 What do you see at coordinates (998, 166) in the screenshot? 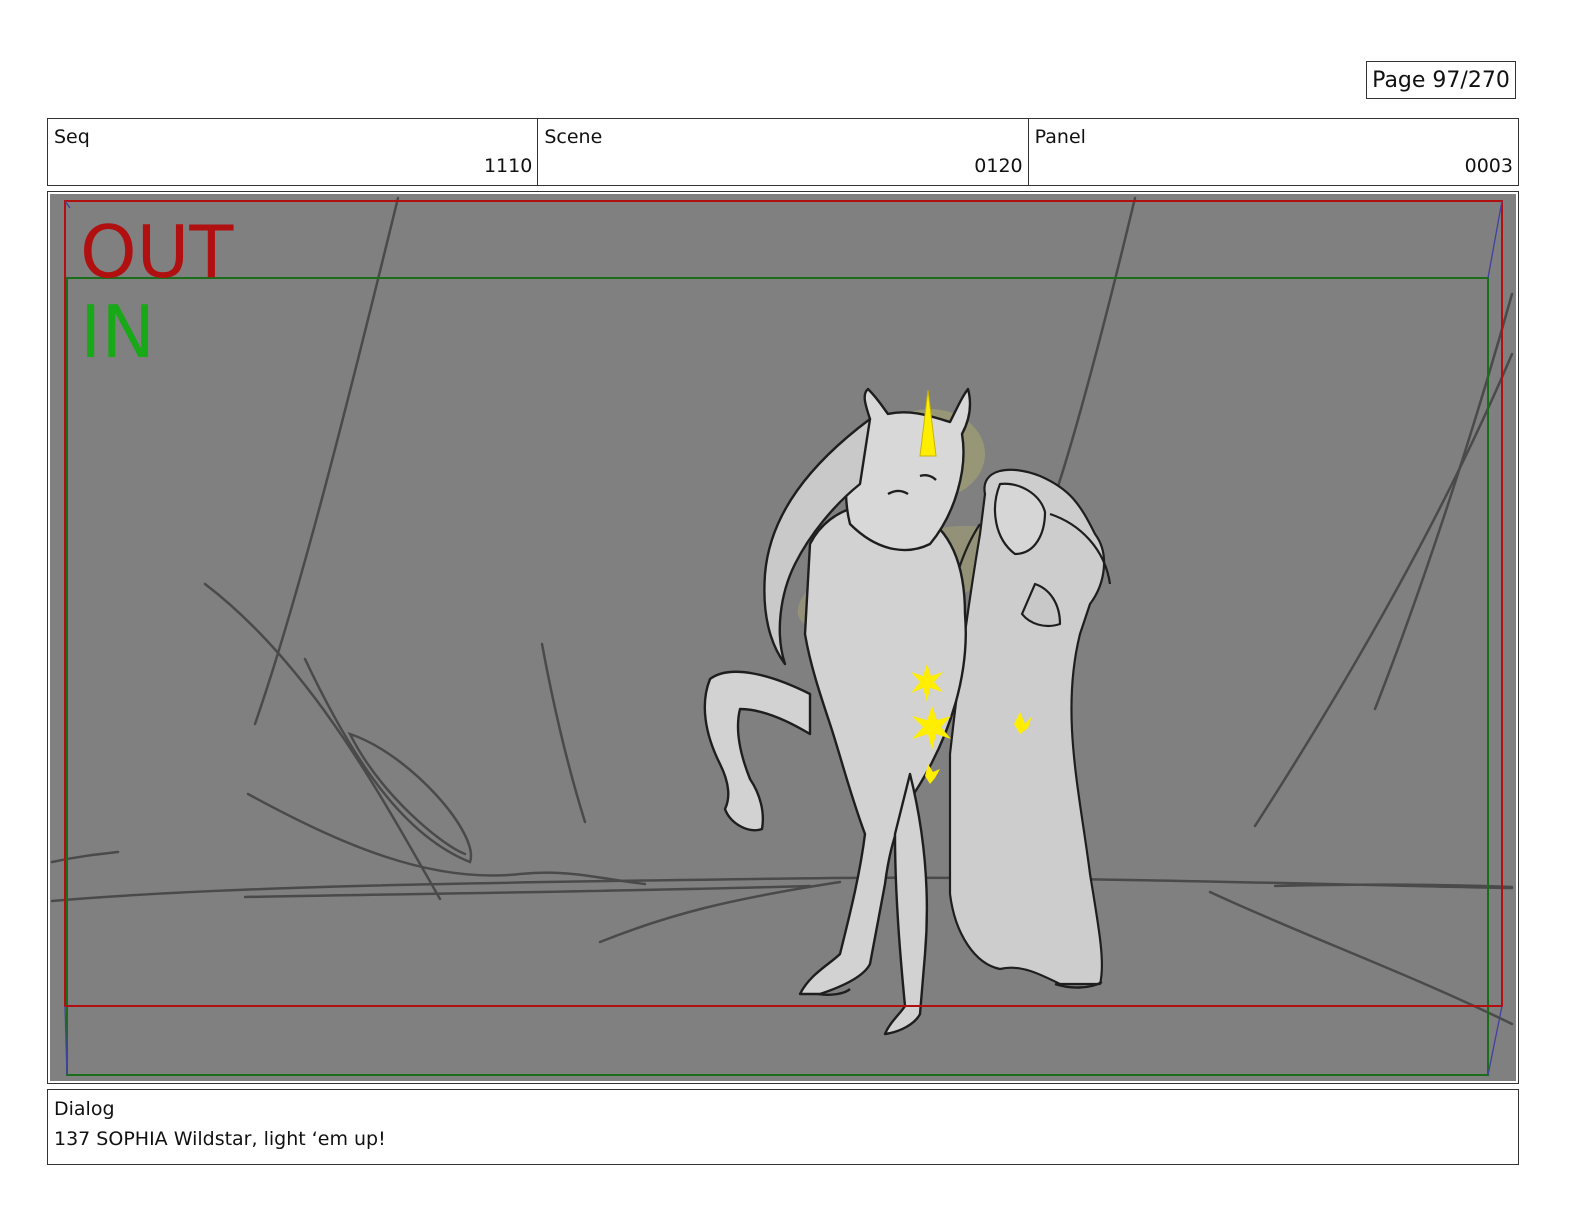
I see `scene-value: 0120` at bounding box center [998, 166].